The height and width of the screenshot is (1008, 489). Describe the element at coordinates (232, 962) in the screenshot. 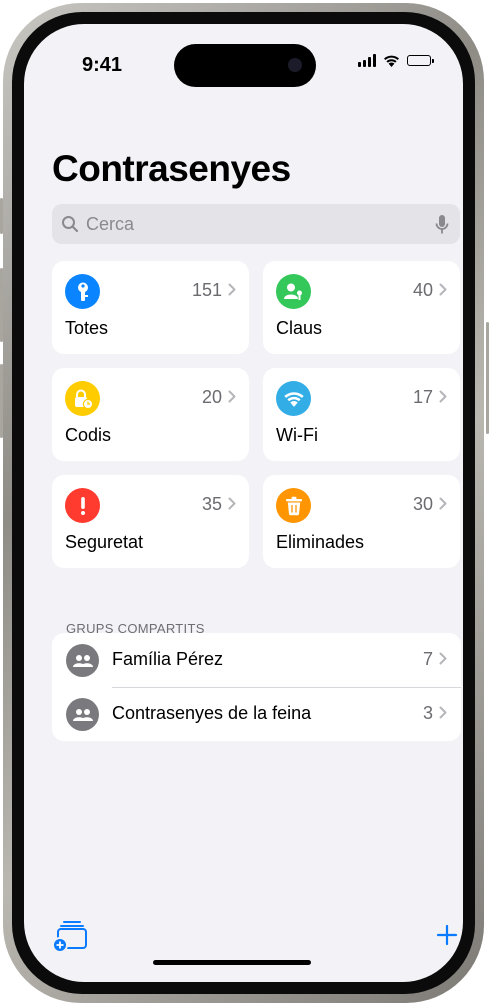

I see `home-indicator` at that location.